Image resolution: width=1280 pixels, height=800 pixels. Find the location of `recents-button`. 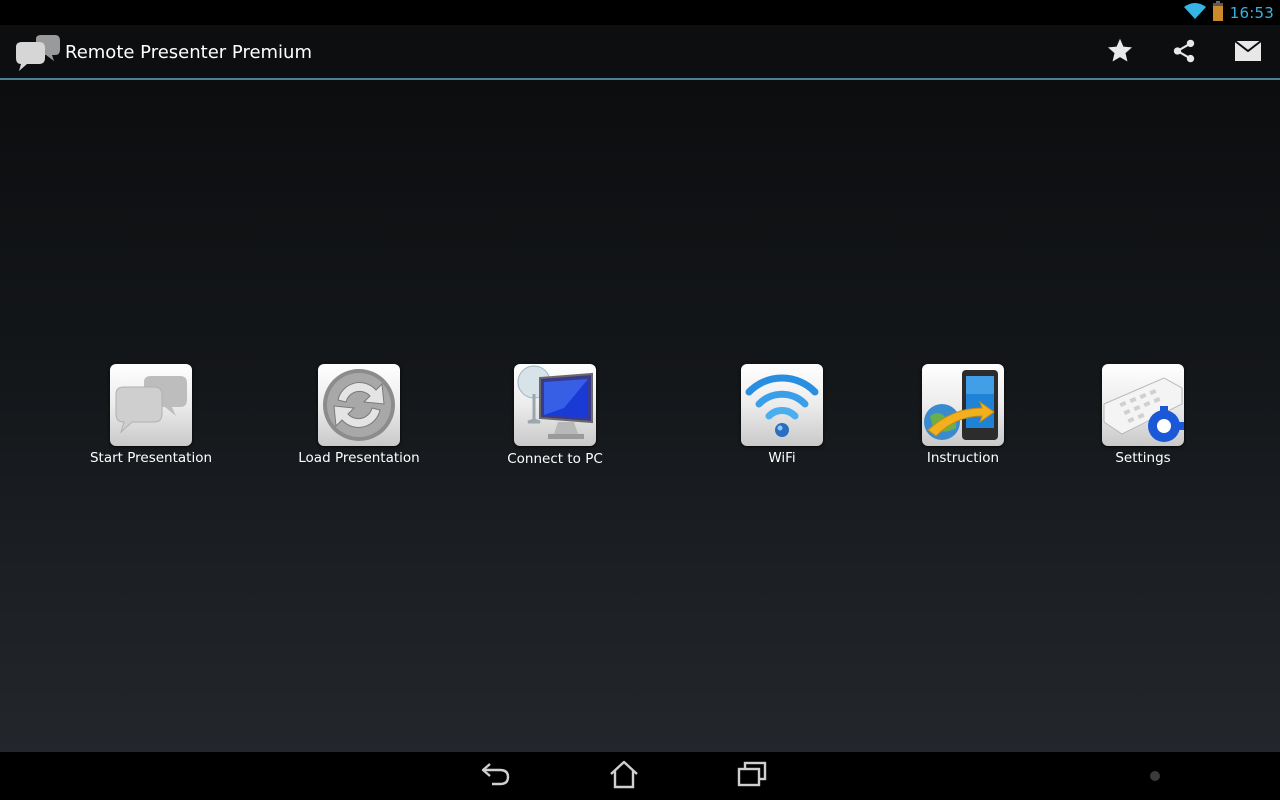

recents-button is located at coordinates (752, 776).